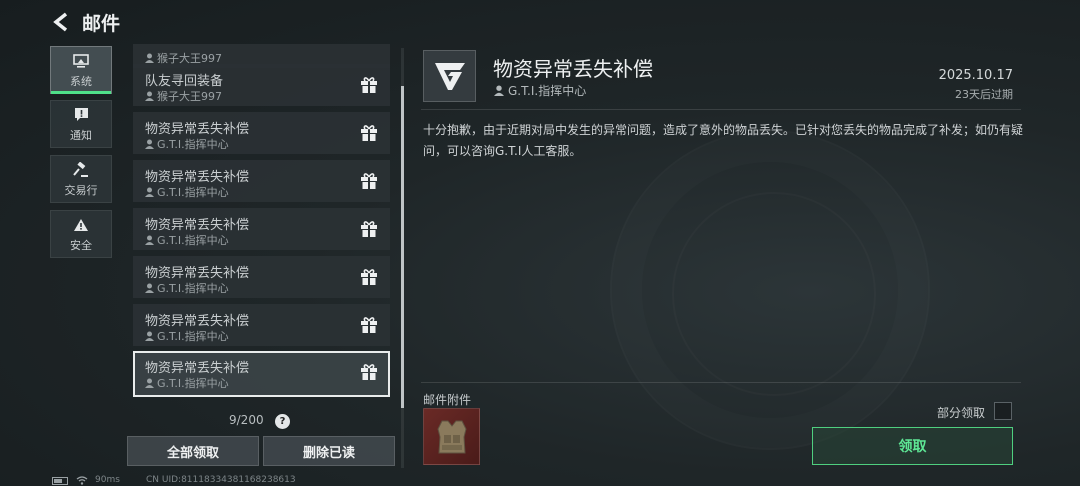 The image size is (1080, 486). I want to click on tab-security: 安全, so click(81, 234).